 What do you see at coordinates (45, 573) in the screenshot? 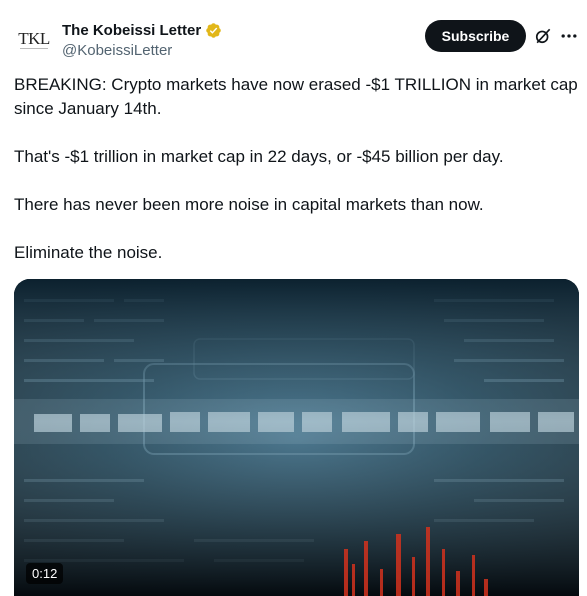
I see `video-duration: 0:12` at bounding box center [45, 573].